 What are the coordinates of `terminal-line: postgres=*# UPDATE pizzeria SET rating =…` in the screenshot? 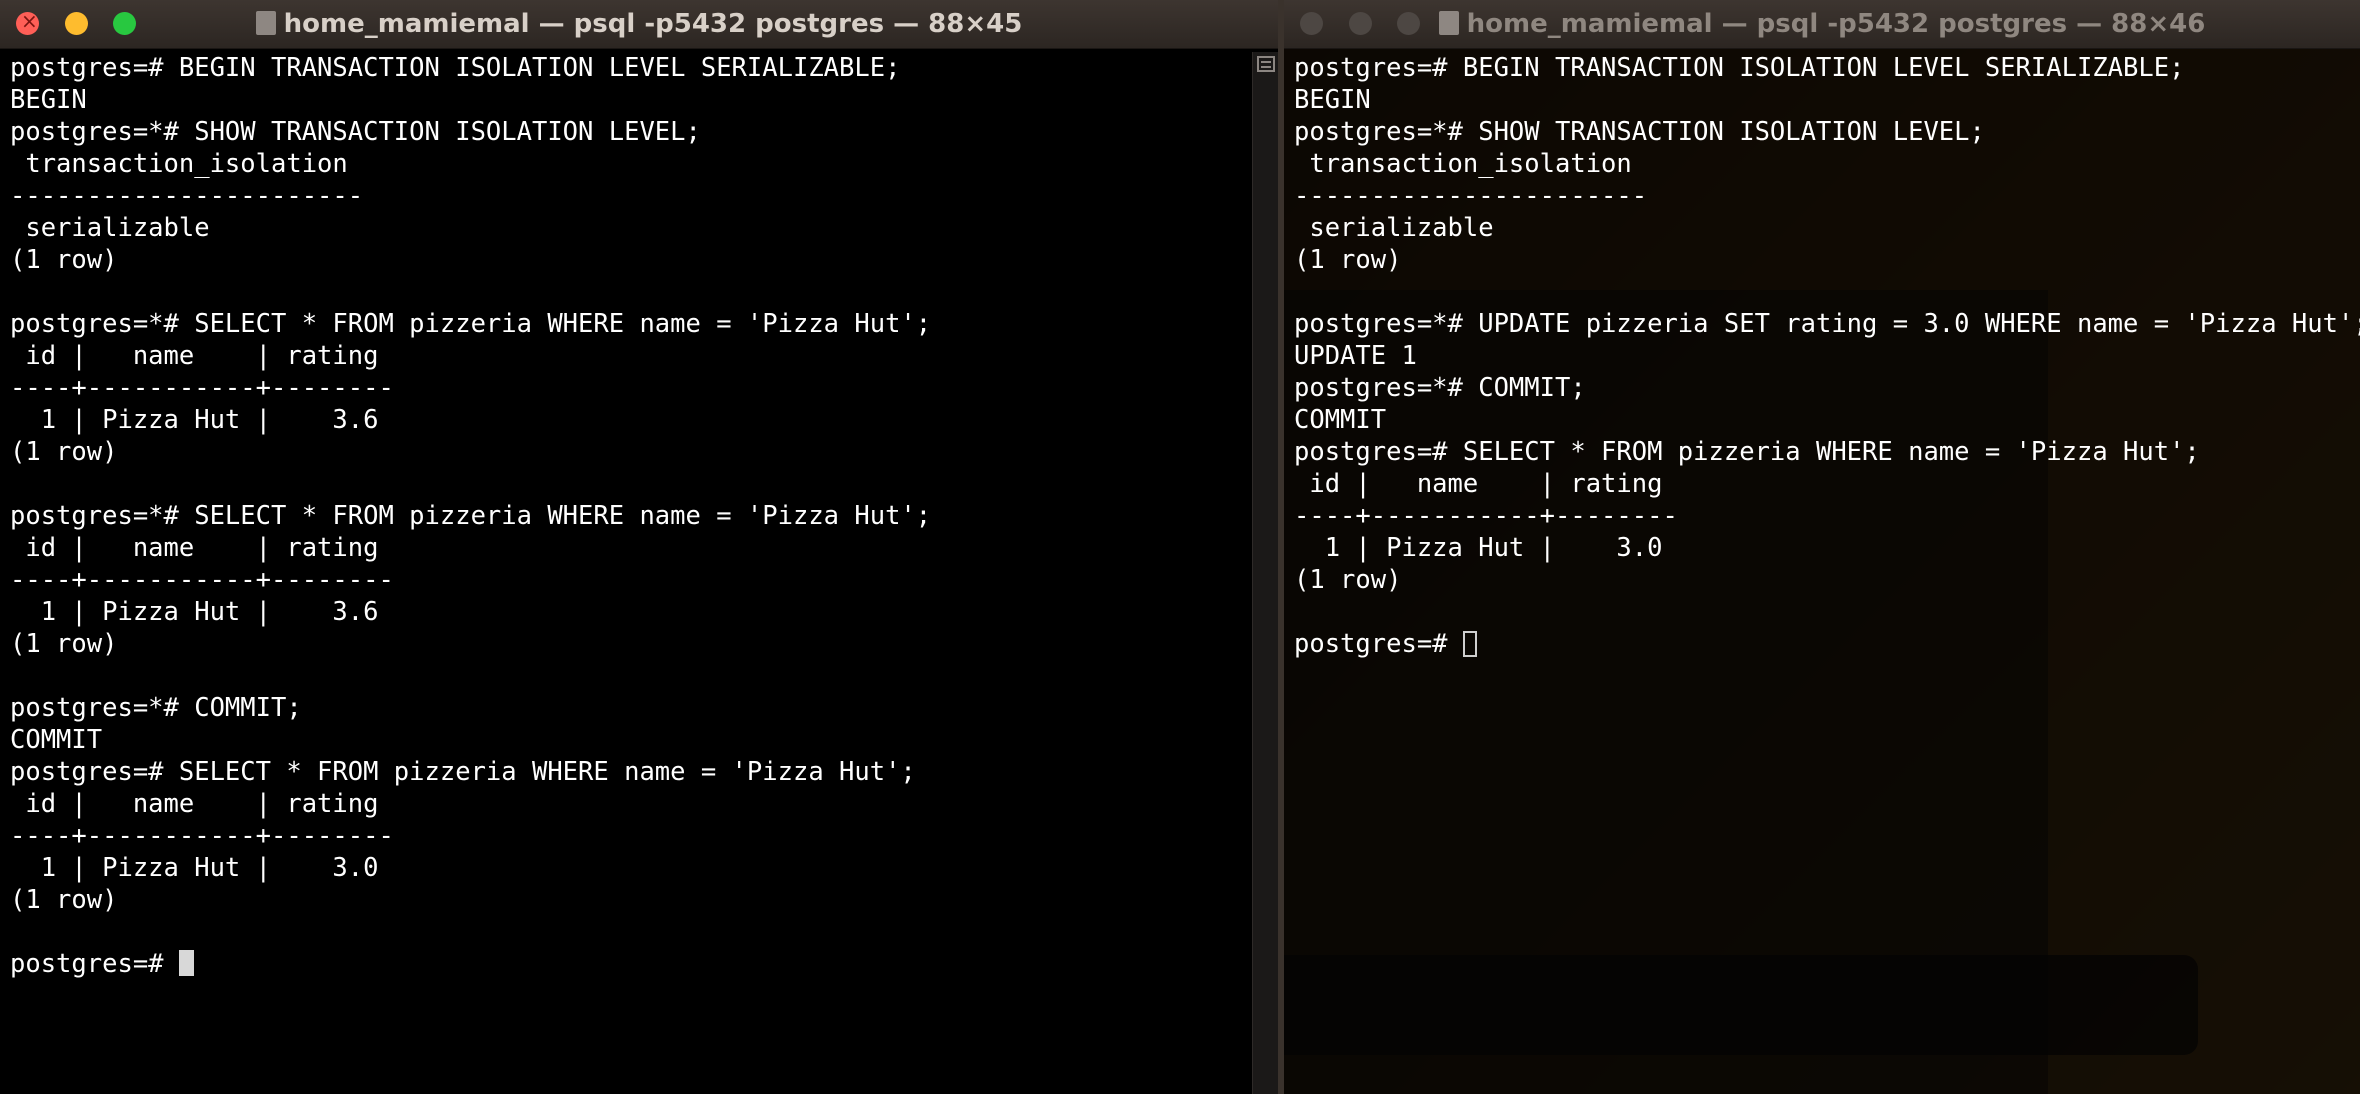 It's located at (1827, 324).